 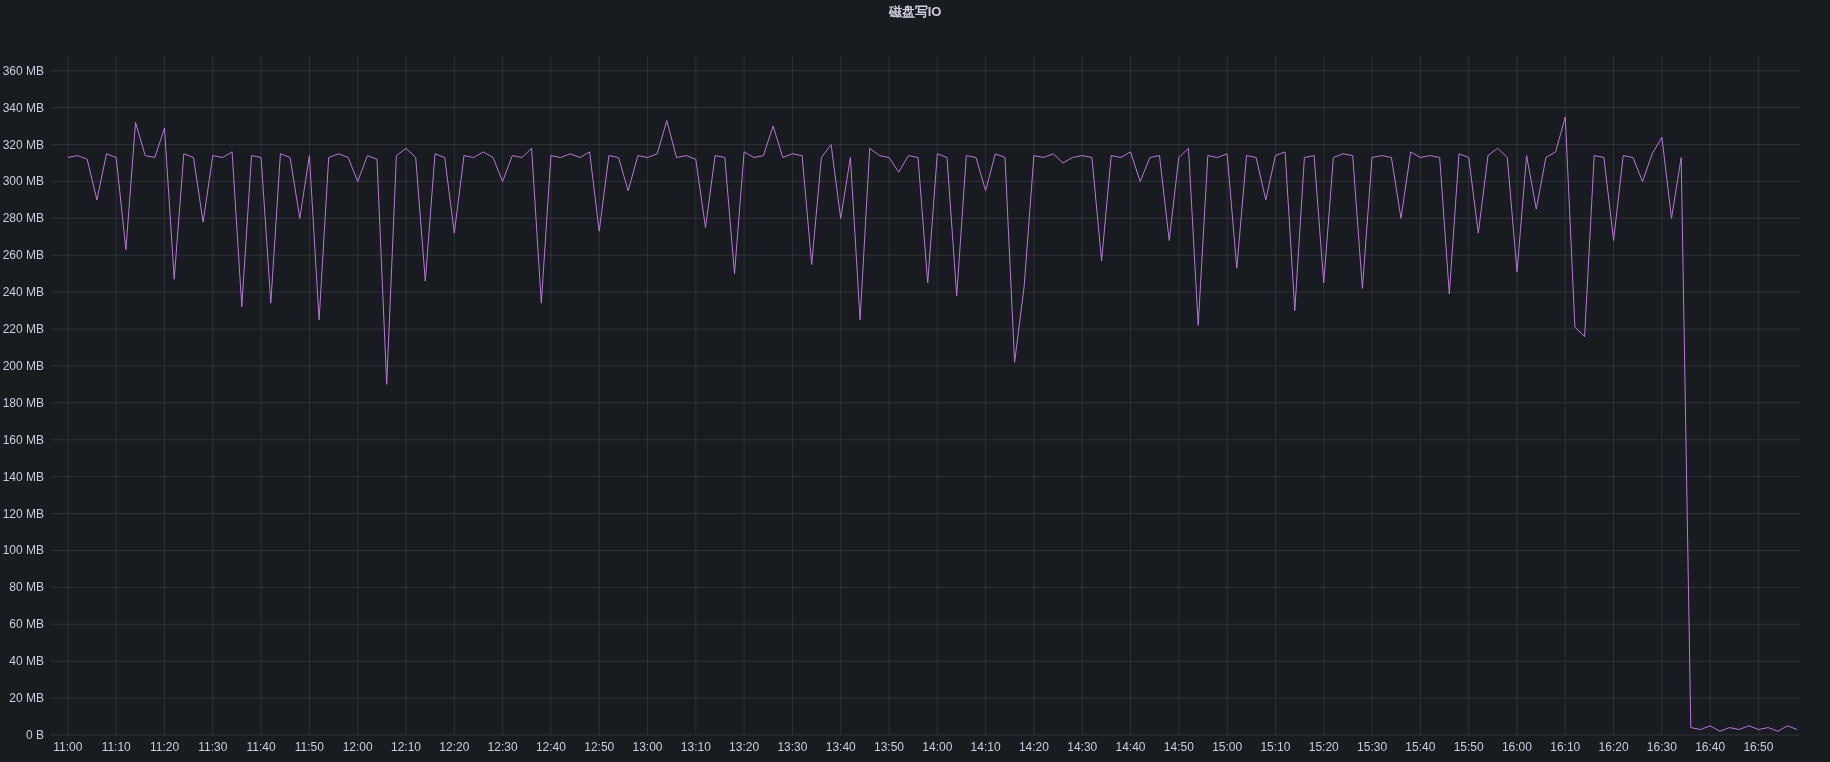 I want to click on x-axis-label: 16:30, so click(x=1661, y=747).